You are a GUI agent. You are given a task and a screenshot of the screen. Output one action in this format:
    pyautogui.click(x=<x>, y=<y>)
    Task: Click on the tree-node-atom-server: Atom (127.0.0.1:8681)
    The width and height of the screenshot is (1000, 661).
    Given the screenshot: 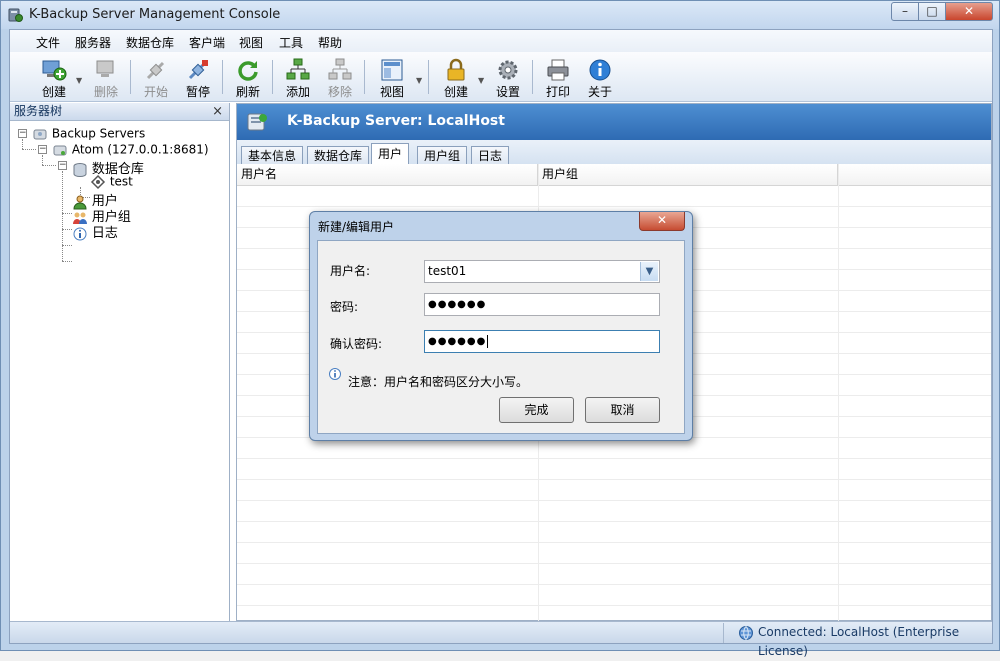 What is the action you would take?
    pyautogui.click(x=130, y=150)
    